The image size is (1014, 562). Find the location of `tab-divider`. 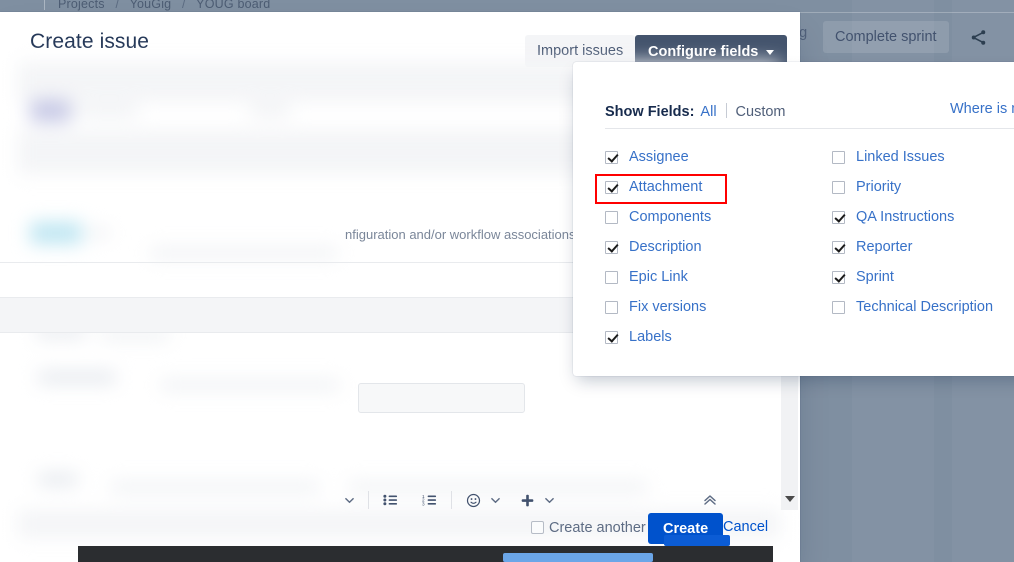

tab-divider is located at coordinates (726, 110).